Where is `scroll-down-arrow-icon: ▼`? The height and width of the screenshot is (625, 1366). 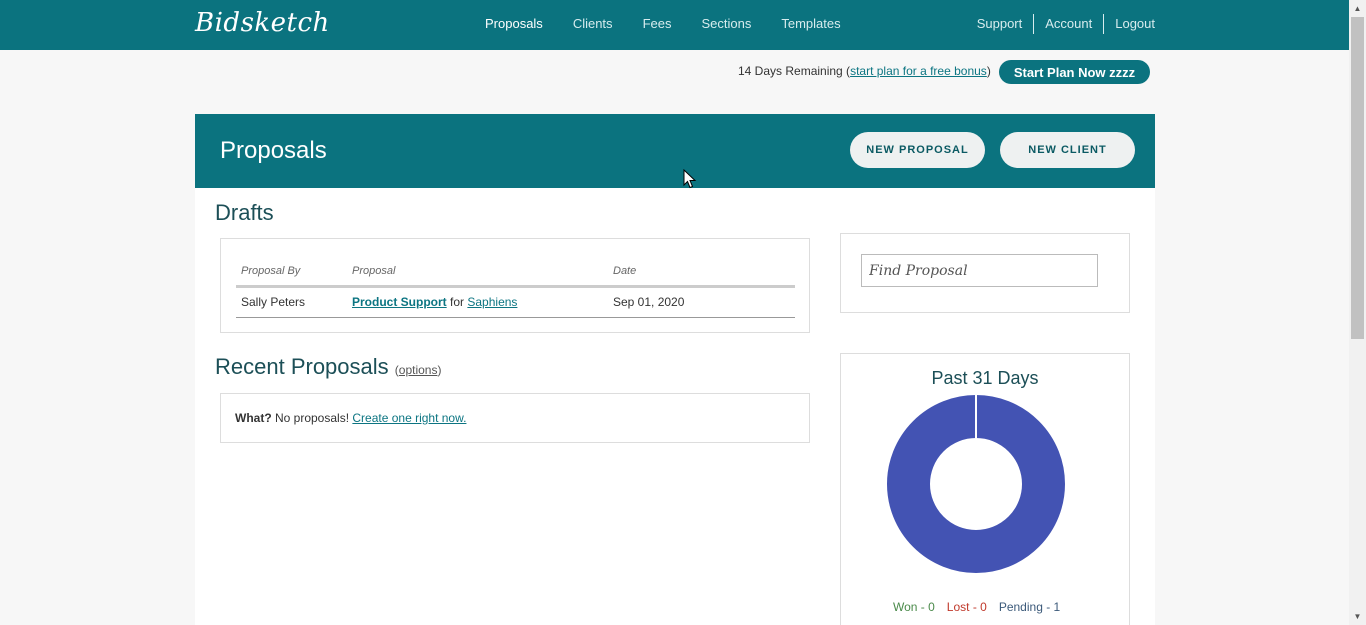
scroll-down-arrow-icon: ▼ is located at coordinates (1357, 616).